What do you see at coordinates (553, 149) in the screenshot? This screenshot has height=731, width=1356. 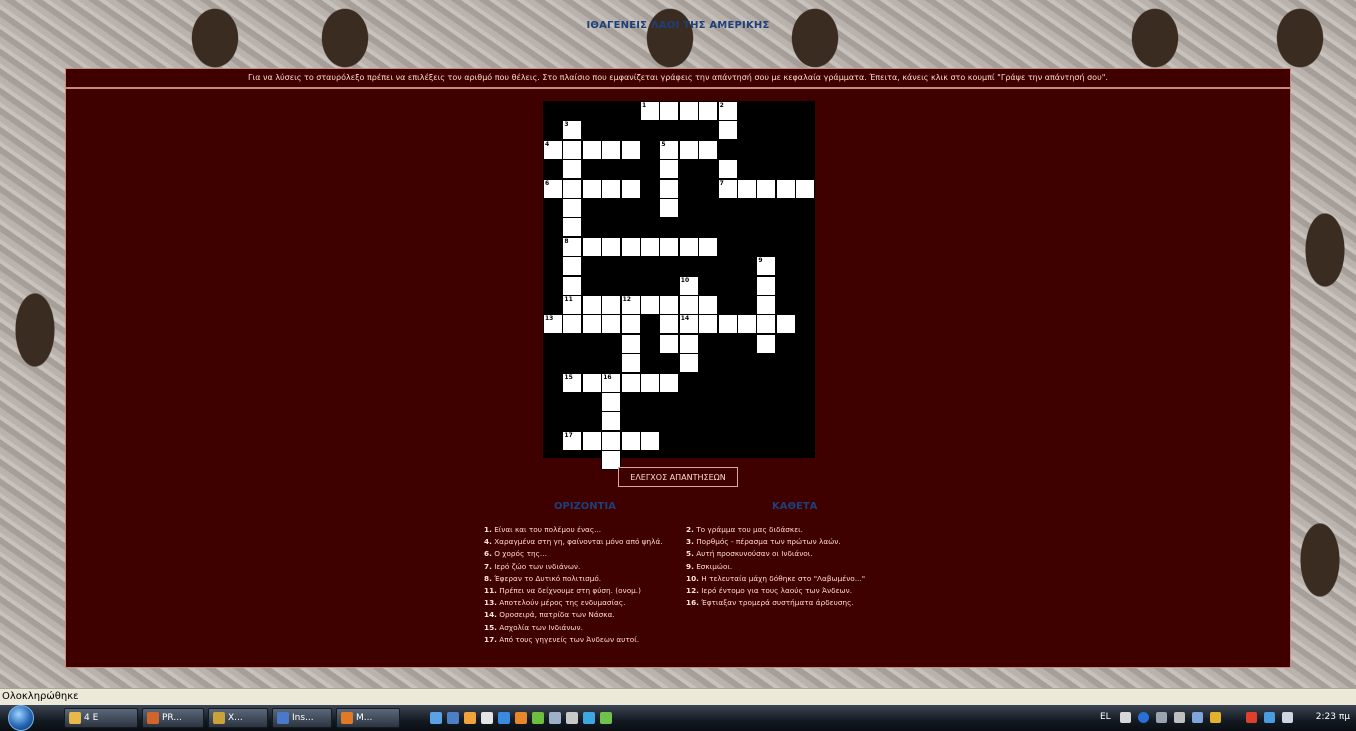 I see `crossword-cell: 4` at bounding box center [553, 149].